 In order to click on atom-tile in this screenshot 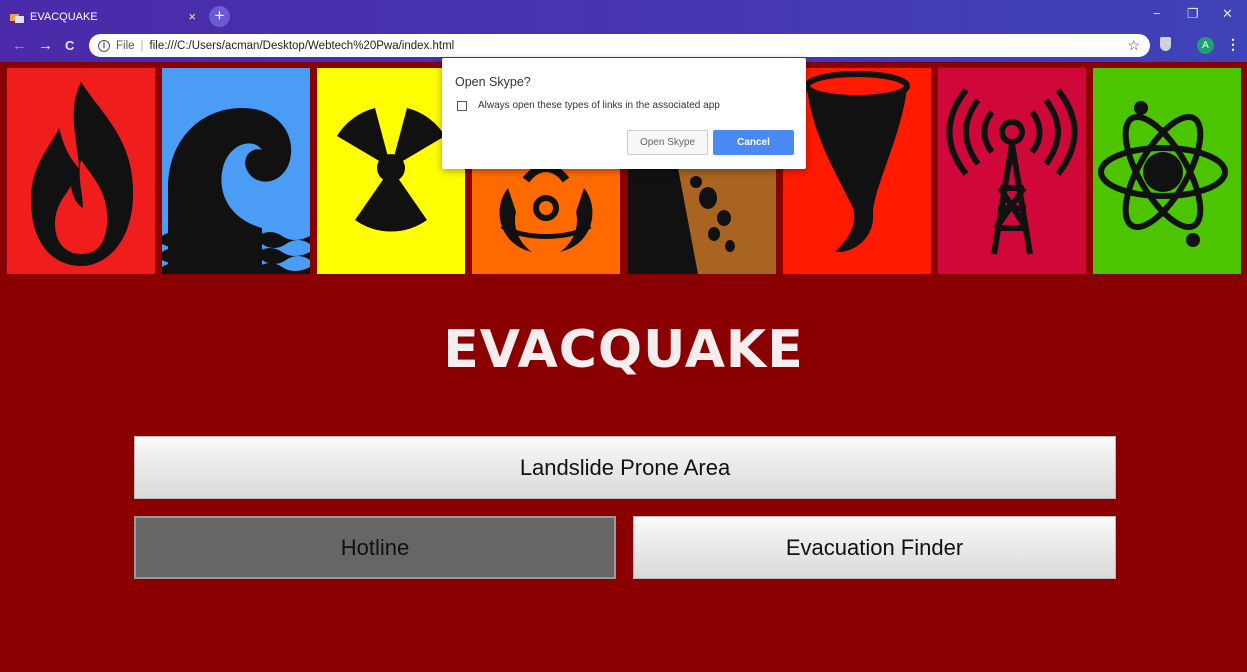, I will do `click(1167, 171)`.